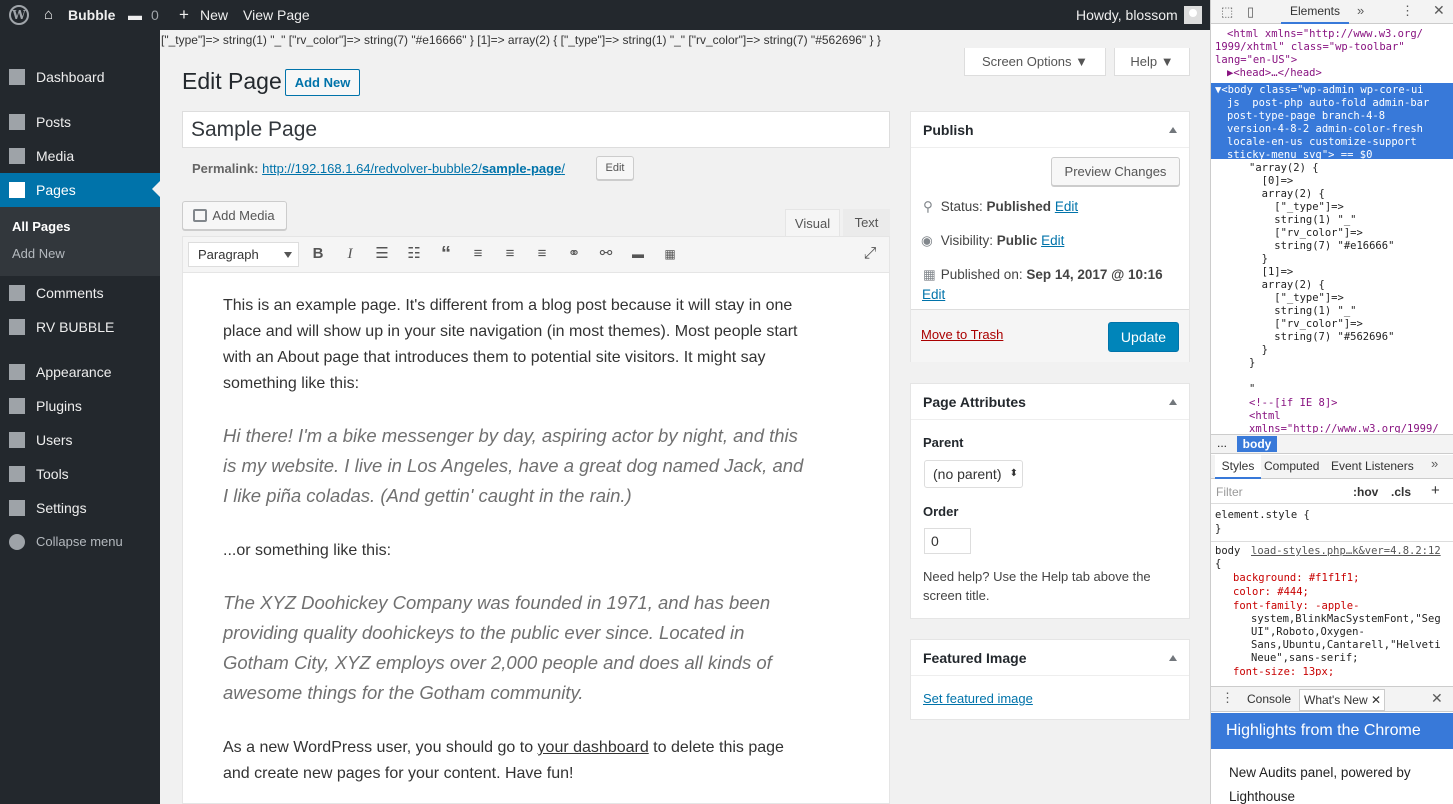 The width and height of the screenshot is (1453, 804). Describe the element at coordinates (135, 15) in the screenshot. I see `comment-icon: ▬` at that location.